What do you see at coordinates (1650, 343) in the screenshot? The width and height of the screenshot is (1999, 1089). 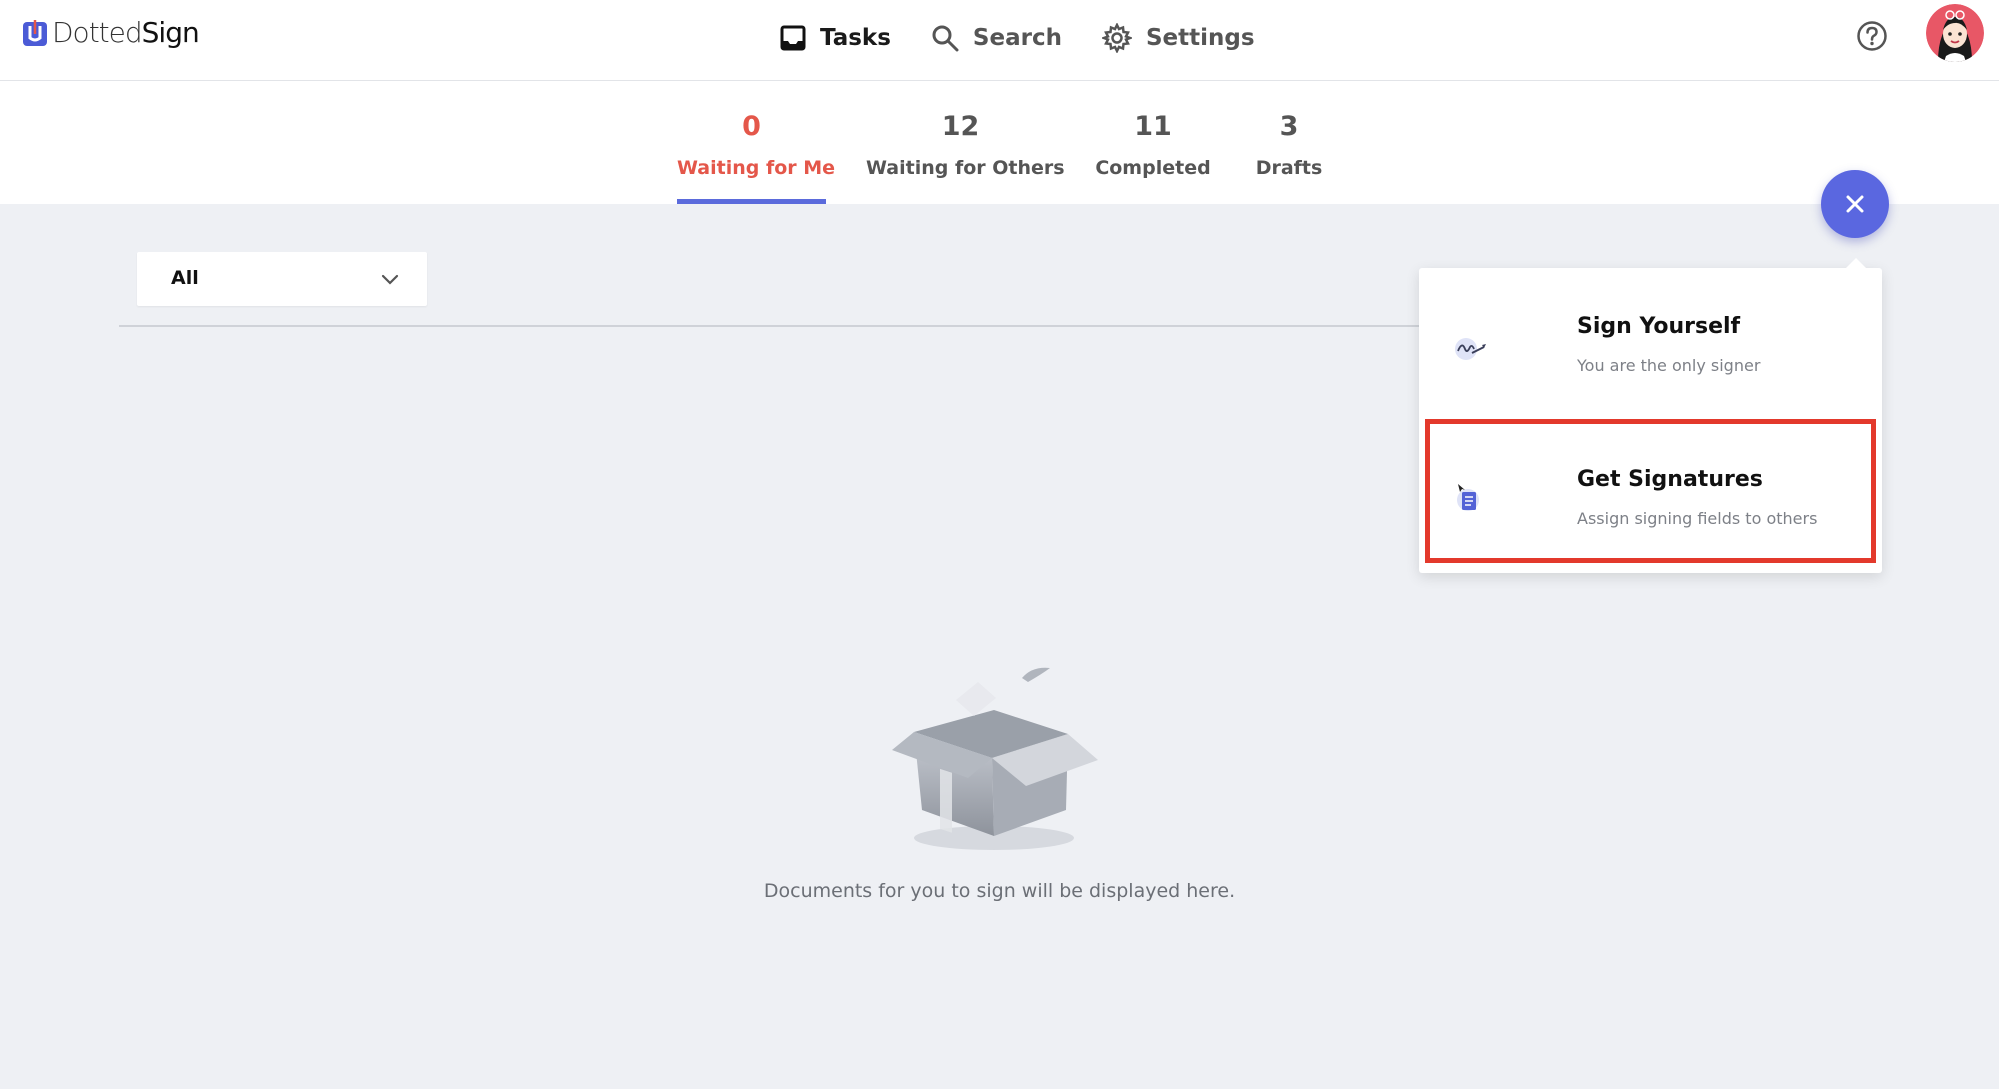 I see `menu-item-sign-yourself: Sign Yourself You are the only signer` at bounding box center [1650, 343].